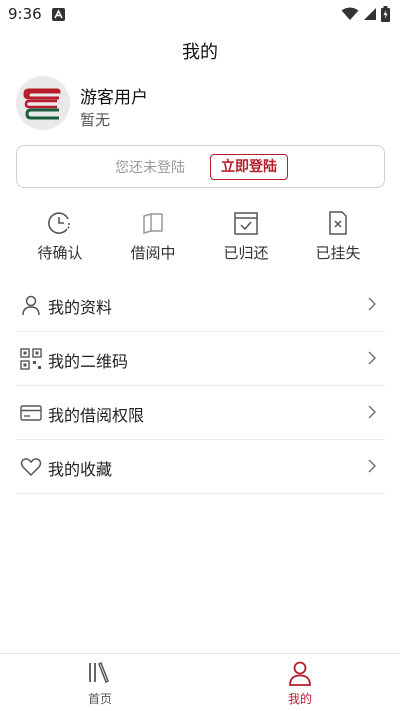 Image resolution: width=400 pixels, height=711 pixels. What do you see at coordinates (200, 238) in the screenshot?
I see `borrow-status-row: 待确认 借阅中 已归还 已挂失` at bounding box center [200, 238].